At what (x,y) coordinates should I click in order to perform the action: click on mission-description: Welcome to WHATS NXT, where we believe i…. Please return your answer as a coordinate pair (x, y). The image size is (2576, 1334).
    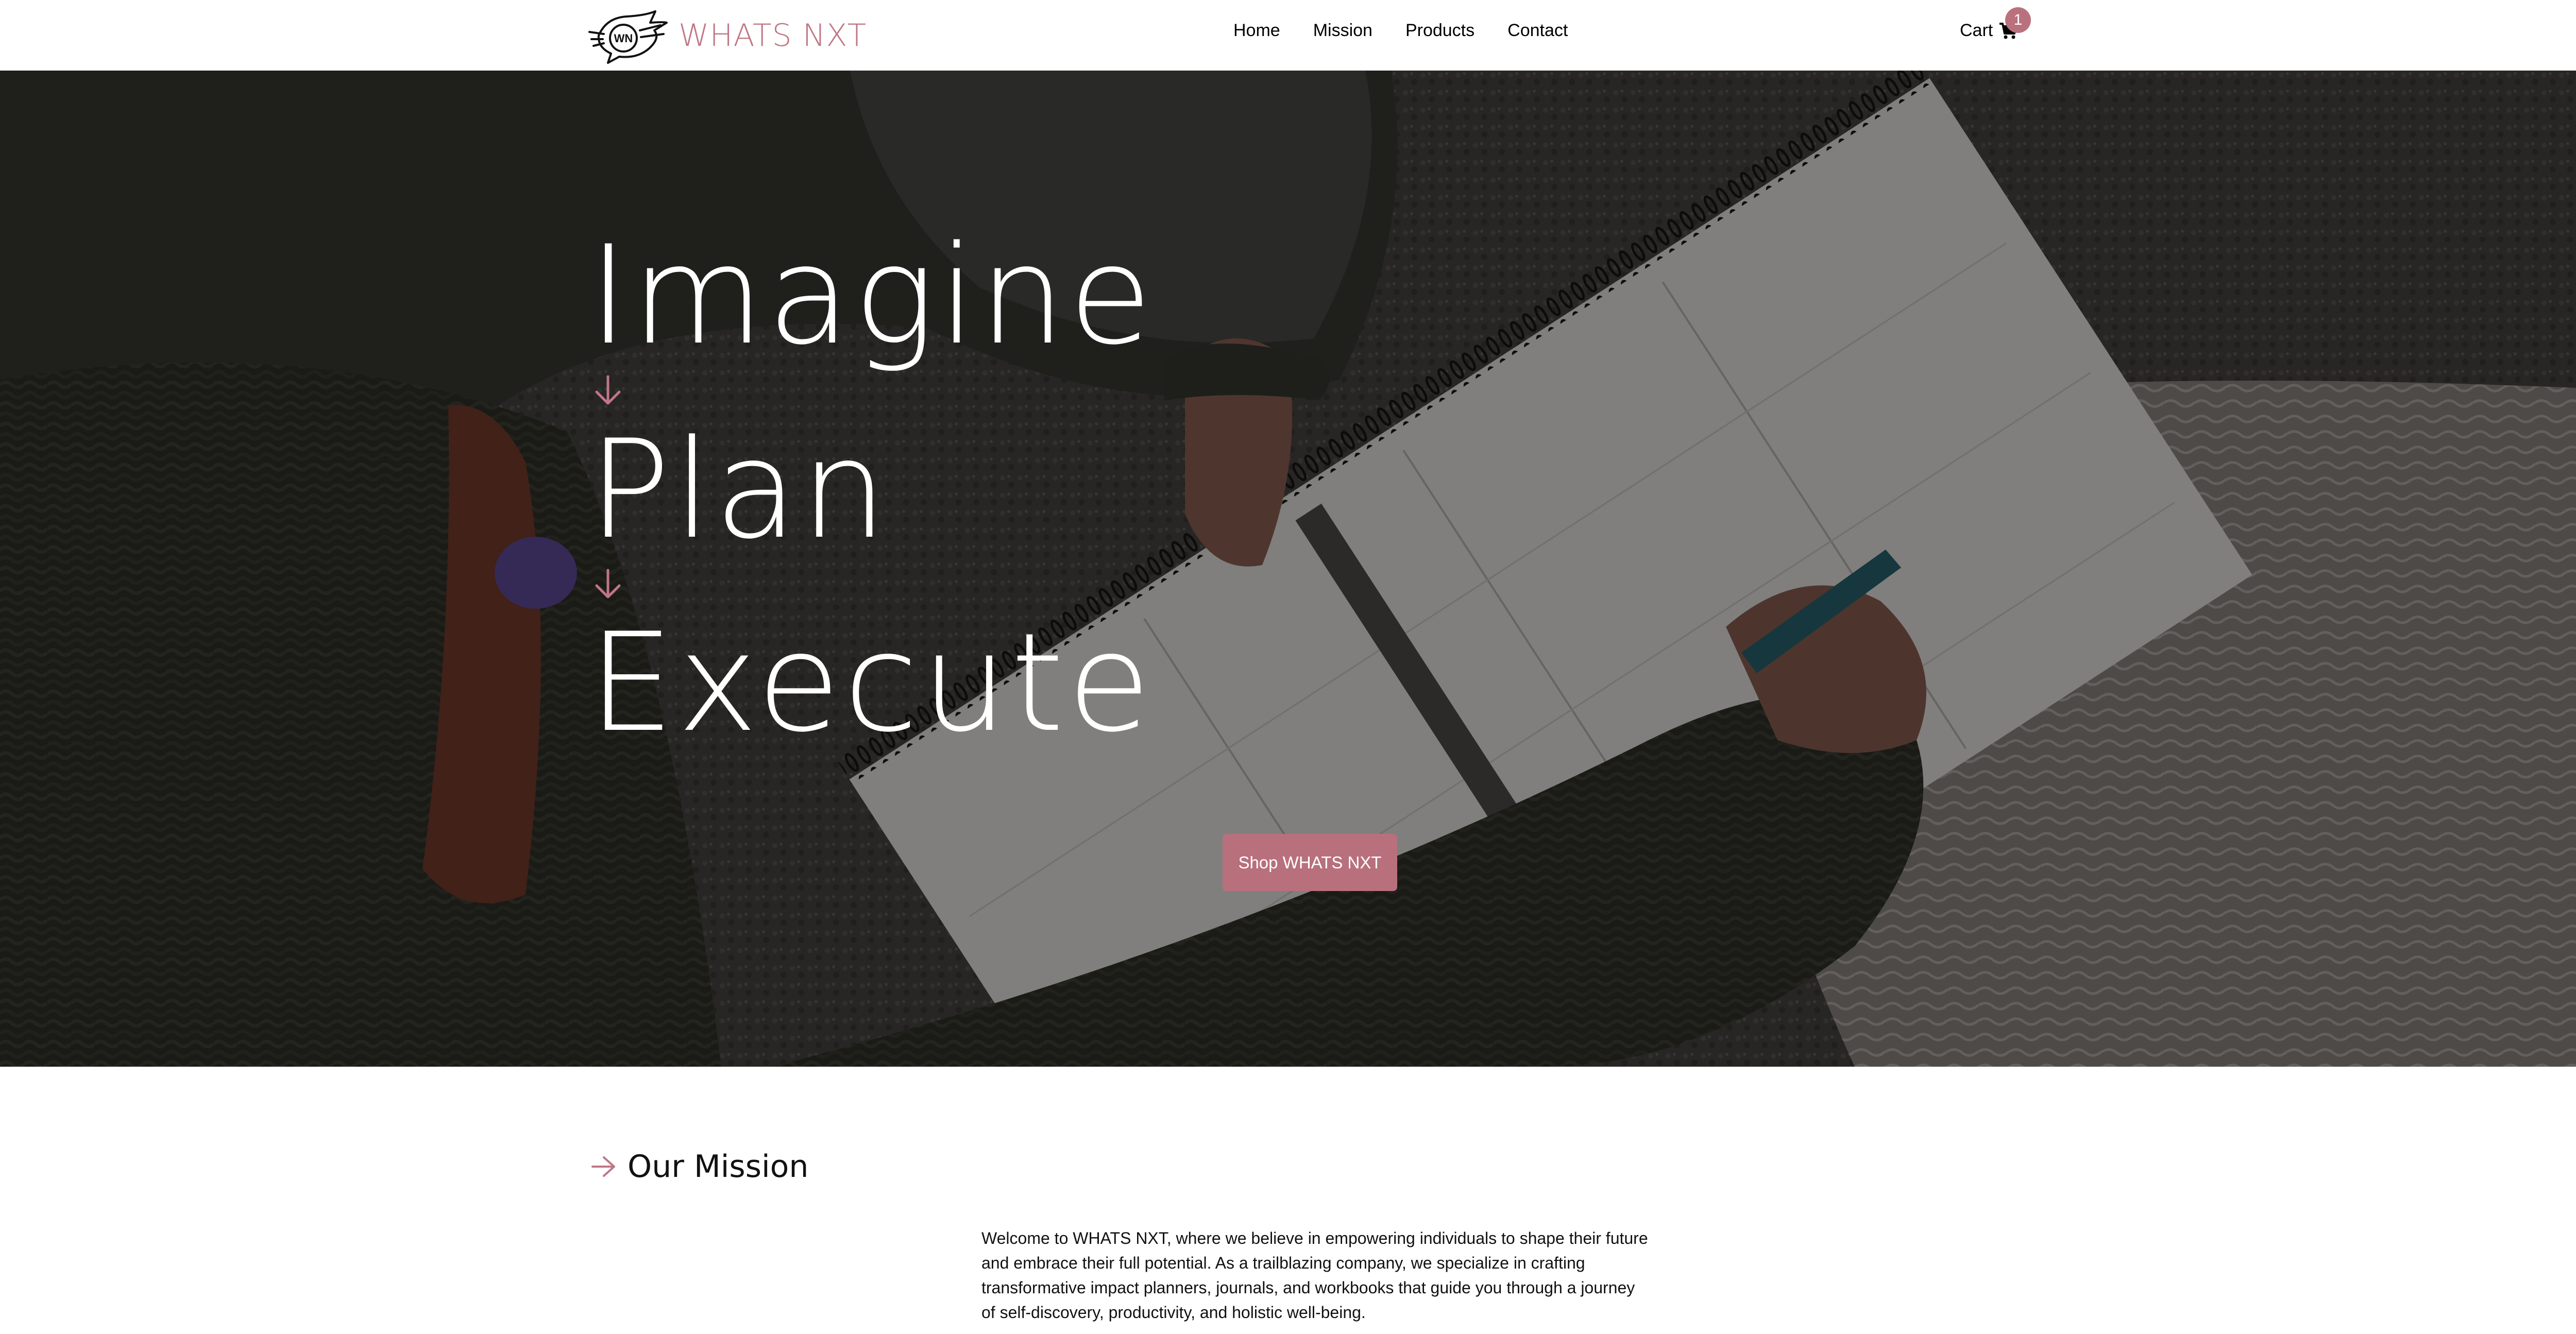
    Looking at the image, I should click on (1314, 1275).